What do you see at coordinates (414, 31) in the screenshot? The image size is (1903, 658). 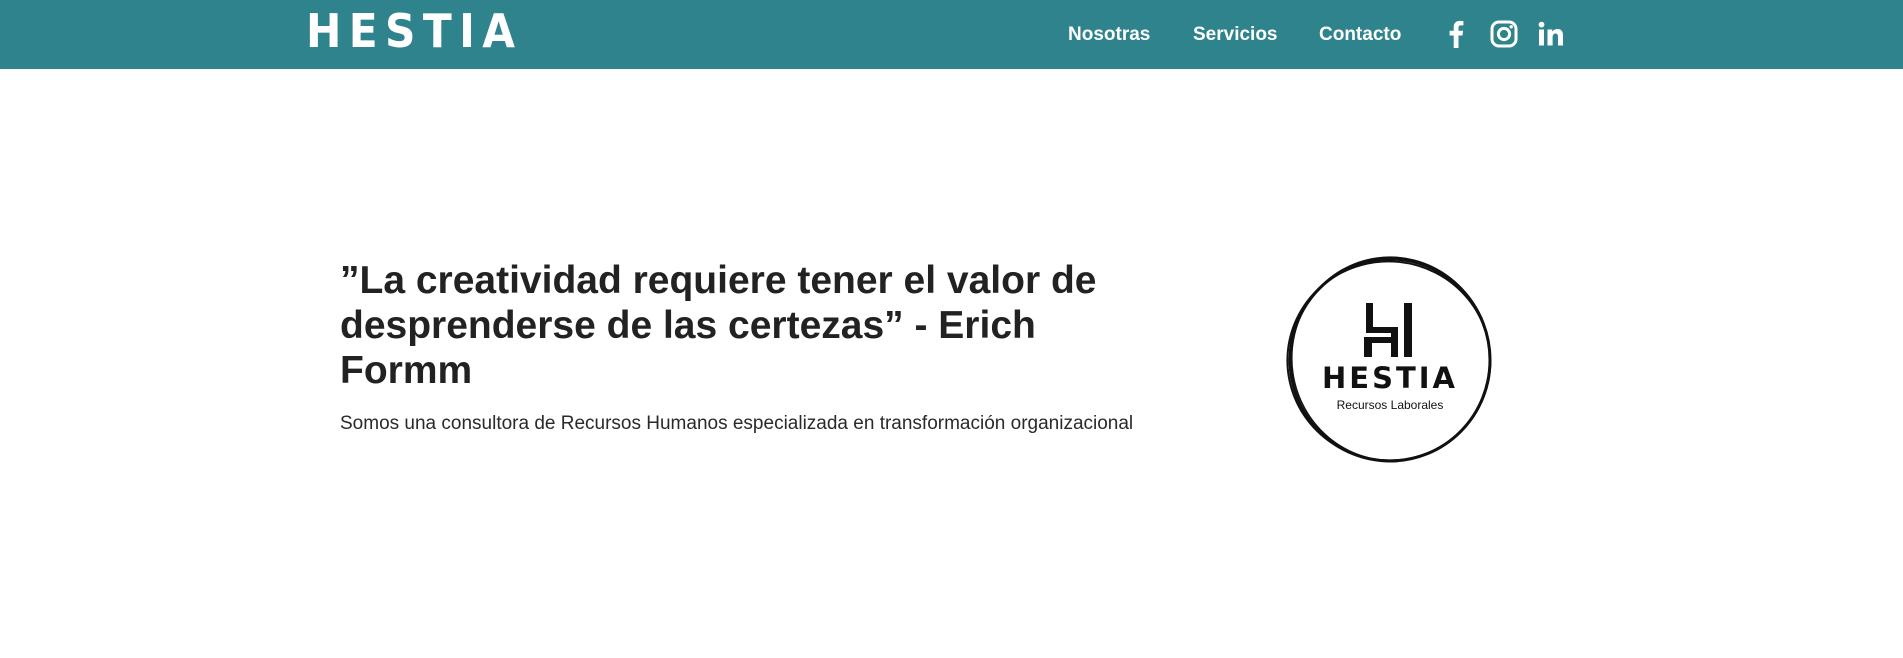 I see `brand-logo: HESTIA` at bounding box center [414, 31].